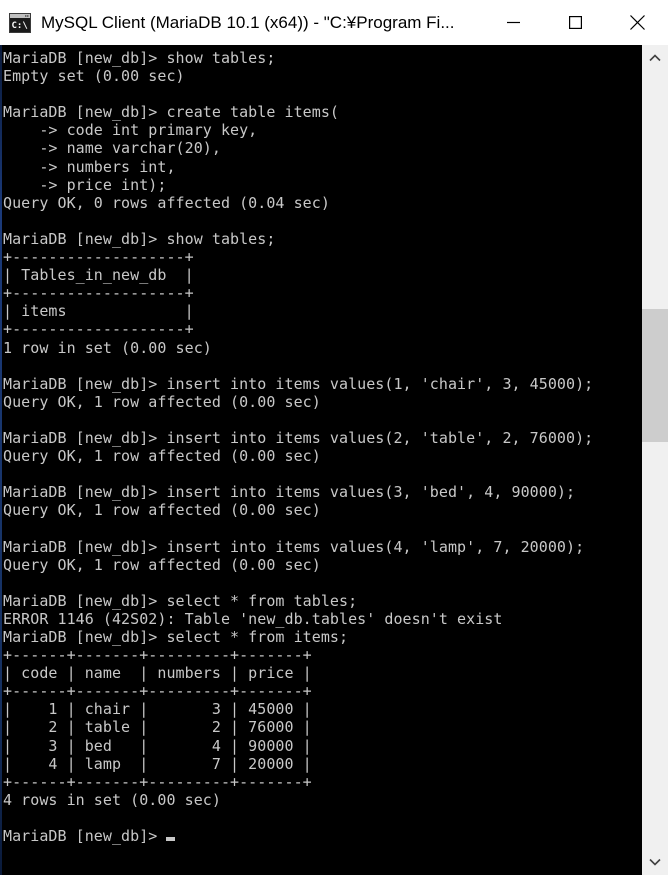 This screenshot has height=875, width=668. What do you see at coordinates (85, 836) in the screenshot?
I see `prompt-text: MariaDB [new_db]>` at bounding box center [85, 836].